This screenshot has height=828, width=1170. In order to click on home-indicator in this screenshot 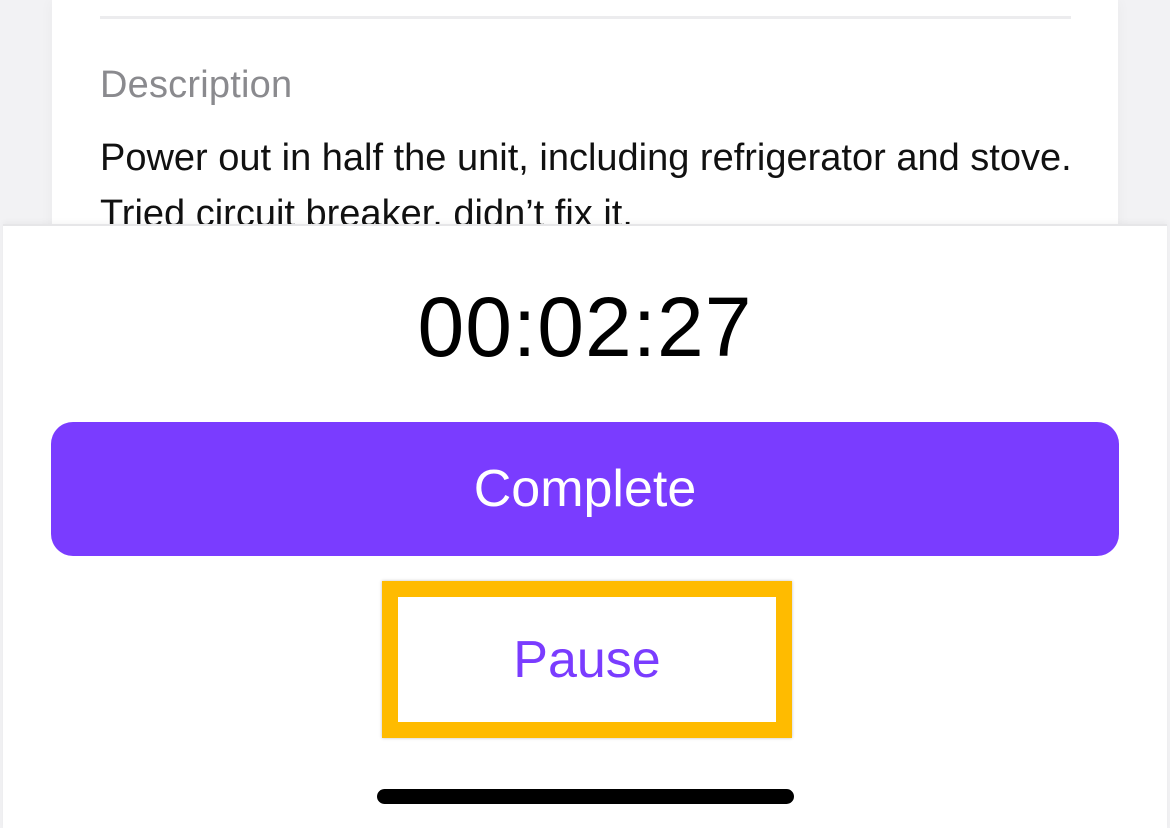, I will do `click(585, 796)`.